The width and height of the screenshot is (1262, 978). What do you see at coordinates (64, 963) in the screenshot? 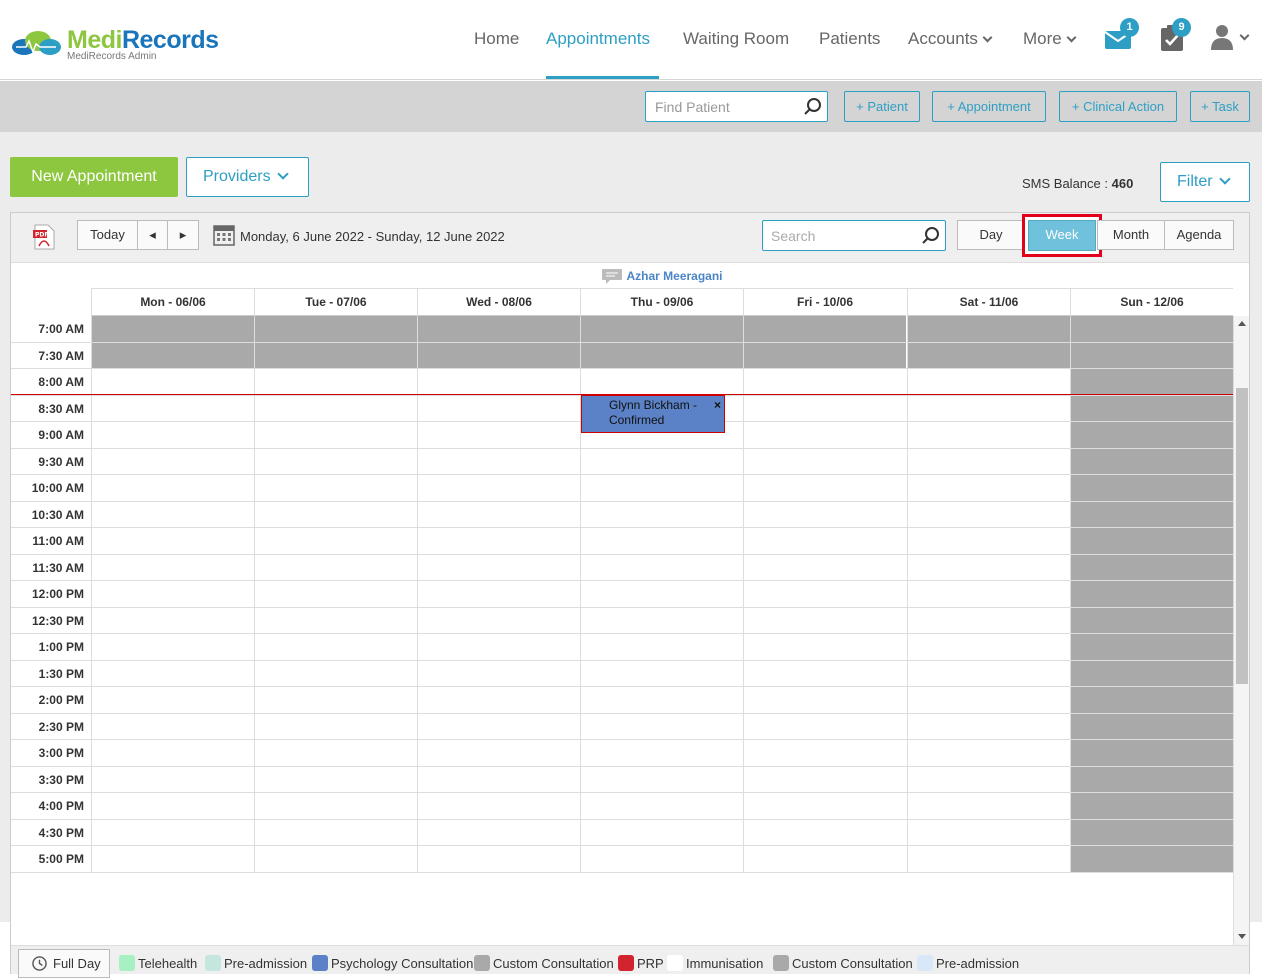
I see `full-day-button: Full Day` at bounding box center [64, 963].